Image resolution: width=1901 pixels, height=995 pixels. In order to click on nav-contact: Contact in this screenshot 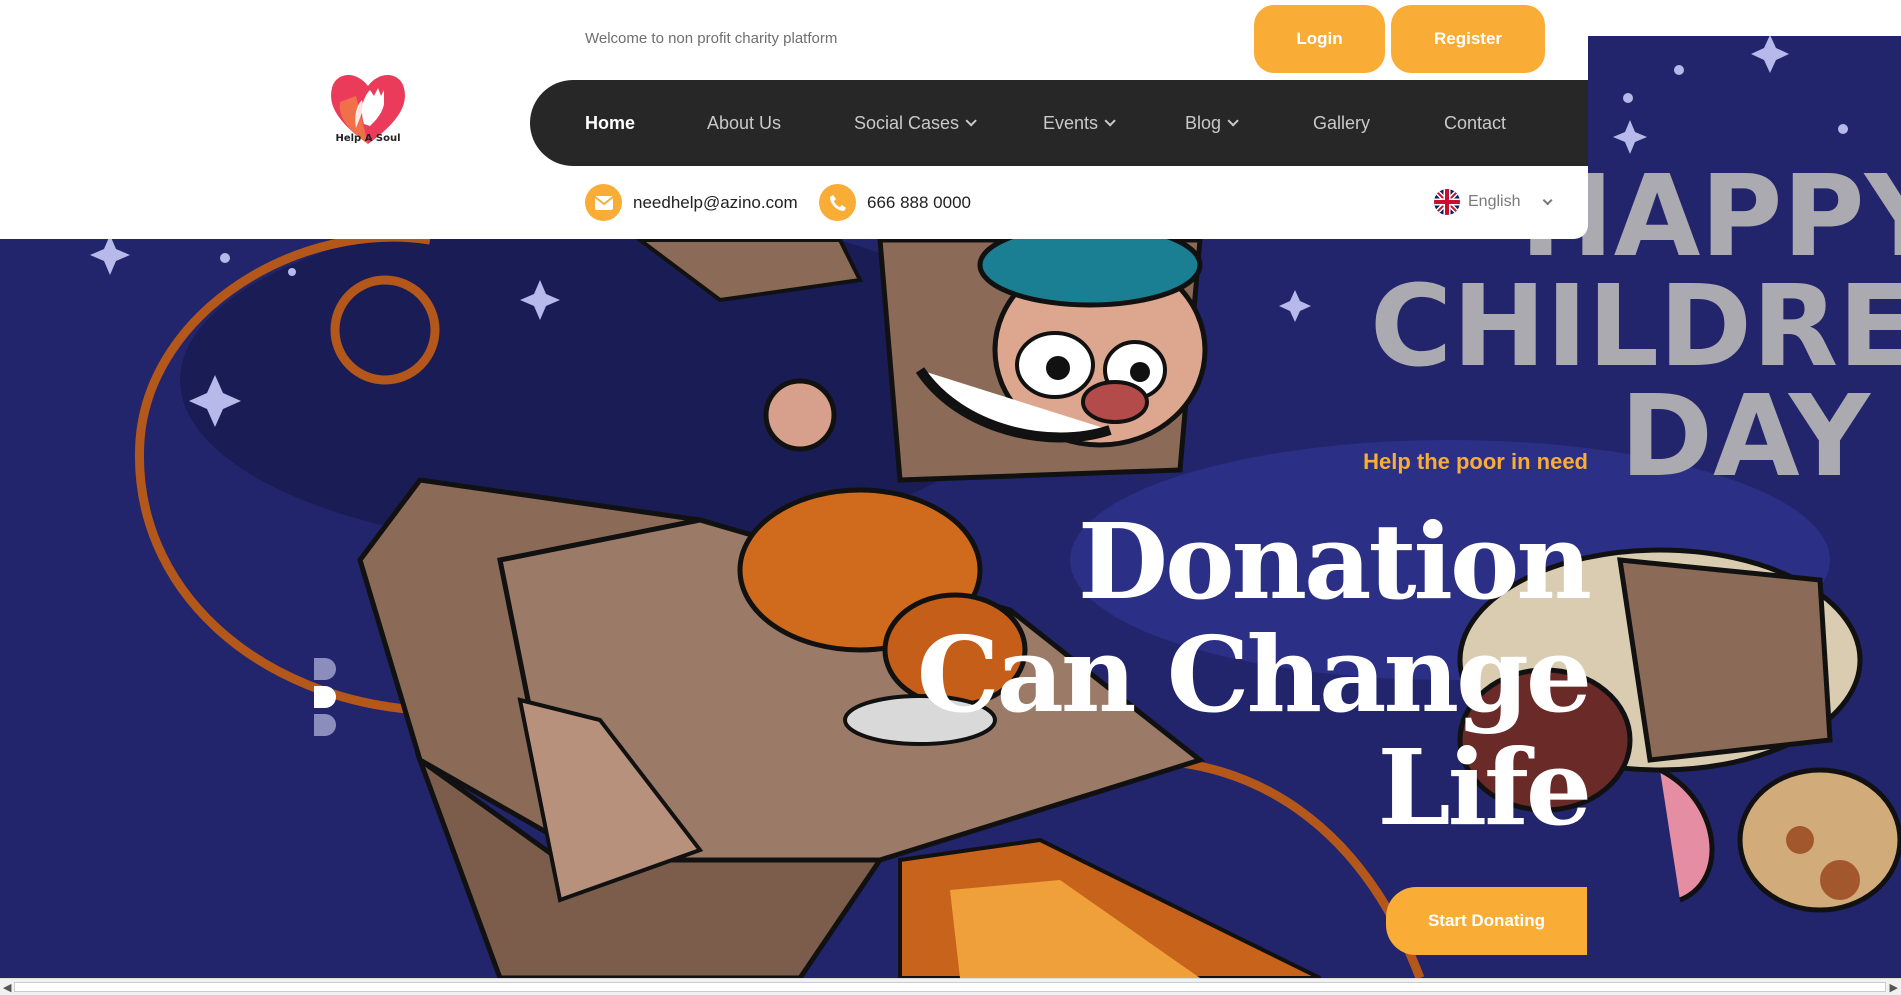, I will do `click(1475, 123)`.